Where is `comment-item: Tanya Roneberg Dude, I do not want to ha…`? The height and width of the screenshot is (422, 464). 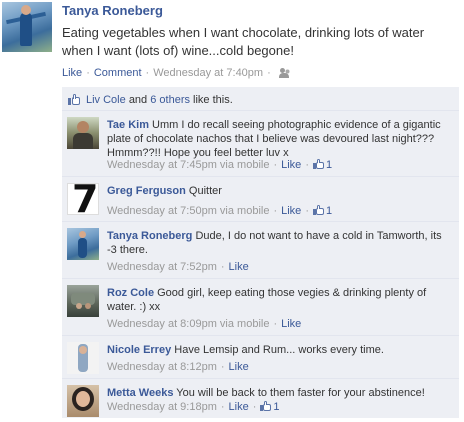
comment-item: Tanya Roneberg Dude, I do not want to ha… is located at coordinates (260, 250).